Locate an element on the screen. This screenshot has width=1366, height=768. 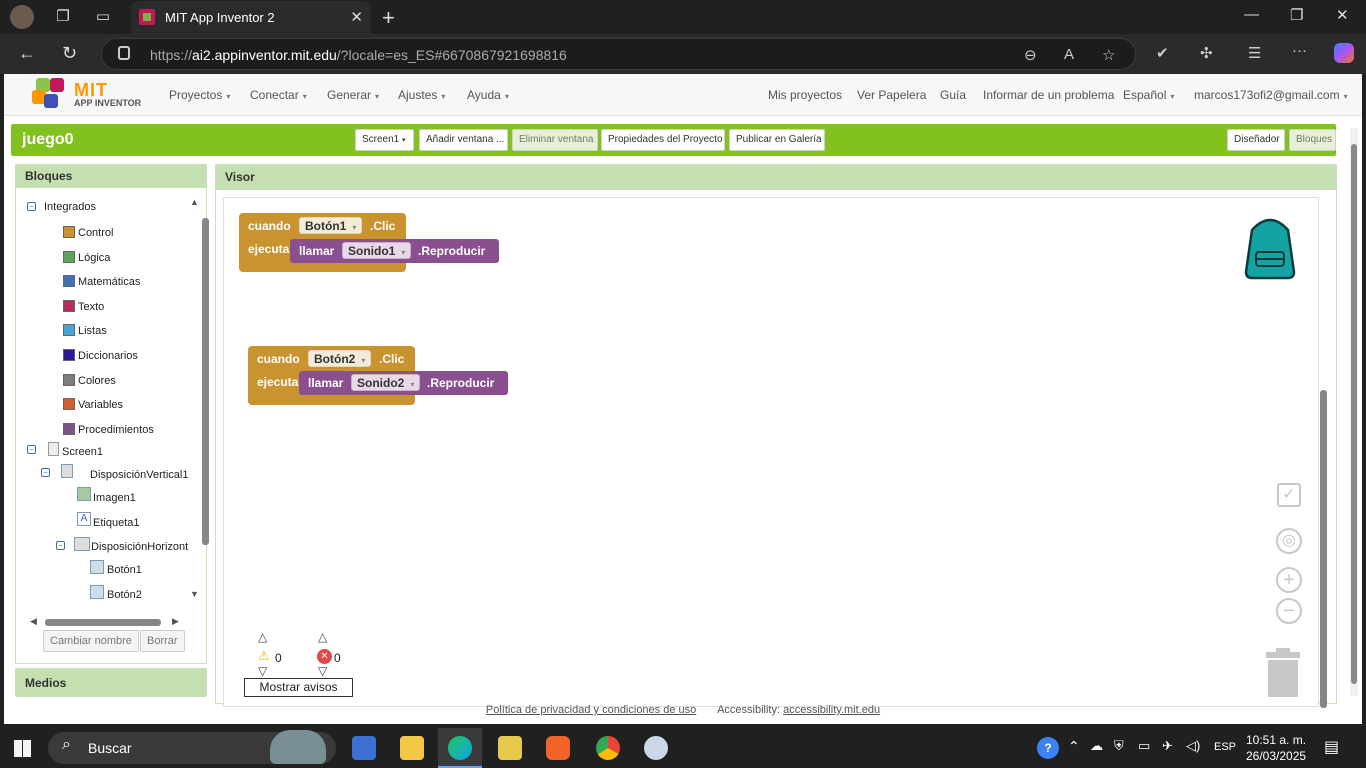
zoom-out-icon: − is located at coordinates (1289, 611).